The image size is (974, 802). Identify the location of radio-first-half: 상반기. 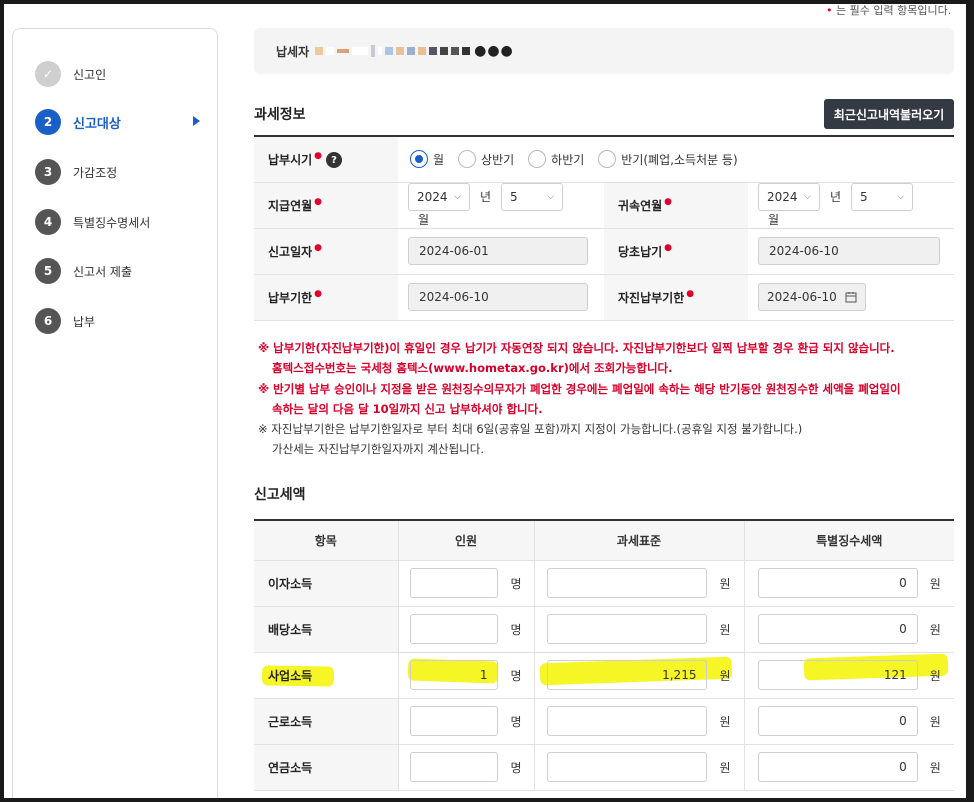
(486, 159).